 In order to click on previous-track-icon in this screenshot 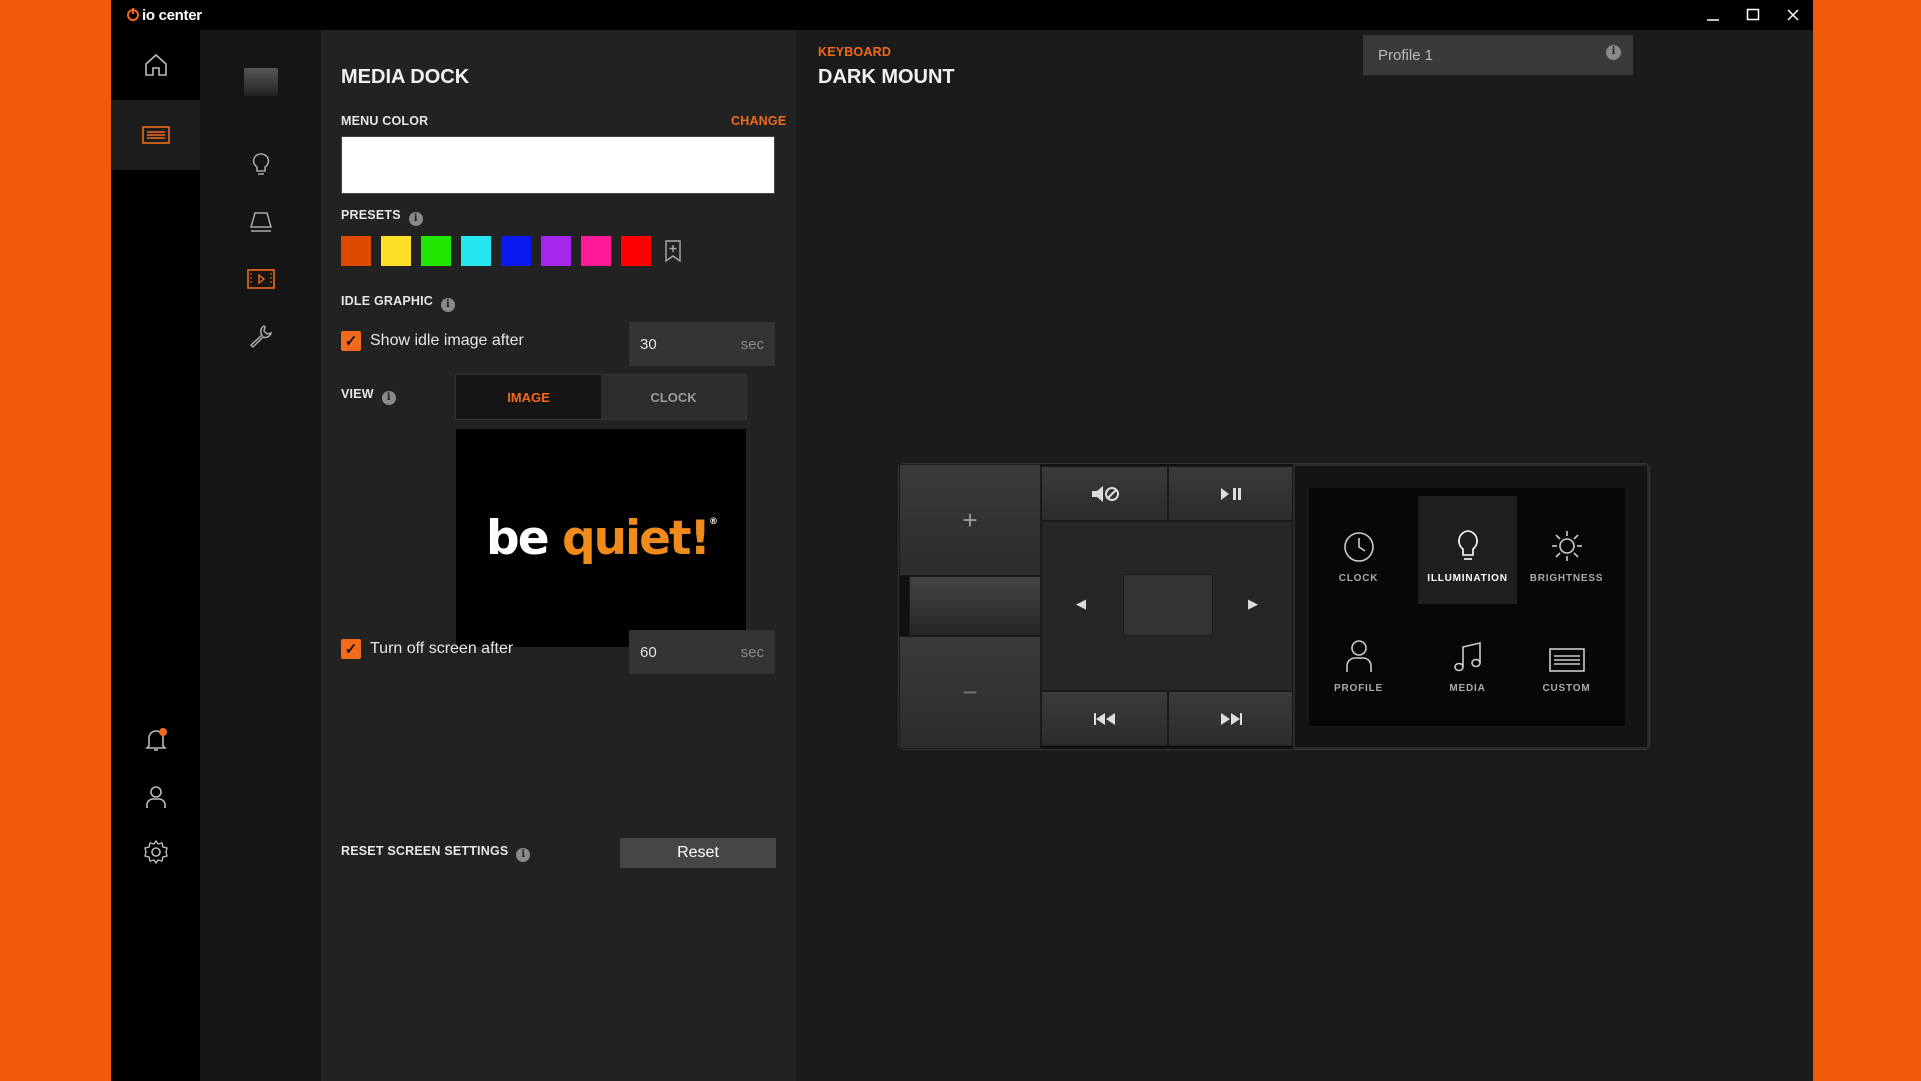, I will do `click(1104, 718)`.